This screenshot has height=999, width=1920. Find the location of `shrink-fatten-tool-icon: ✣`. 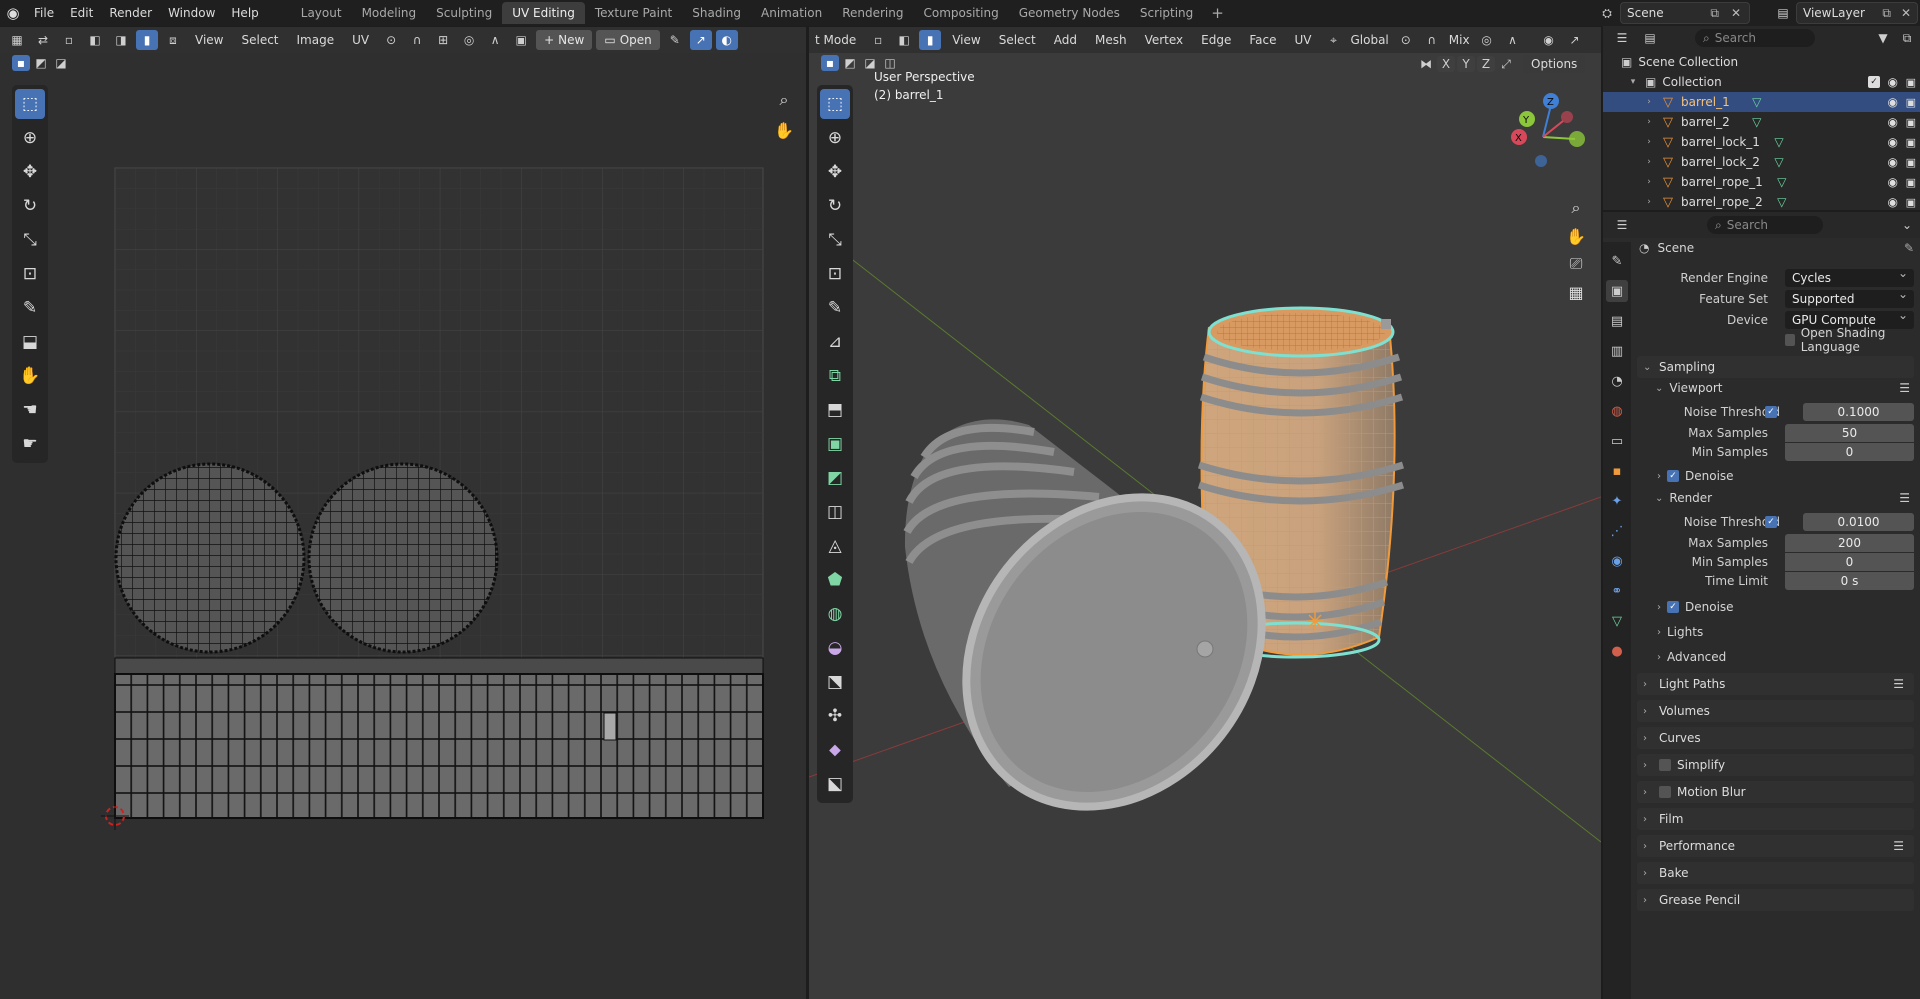

shrink-fatten-tool-icon: ✣ is located at coordinates (835, 716).